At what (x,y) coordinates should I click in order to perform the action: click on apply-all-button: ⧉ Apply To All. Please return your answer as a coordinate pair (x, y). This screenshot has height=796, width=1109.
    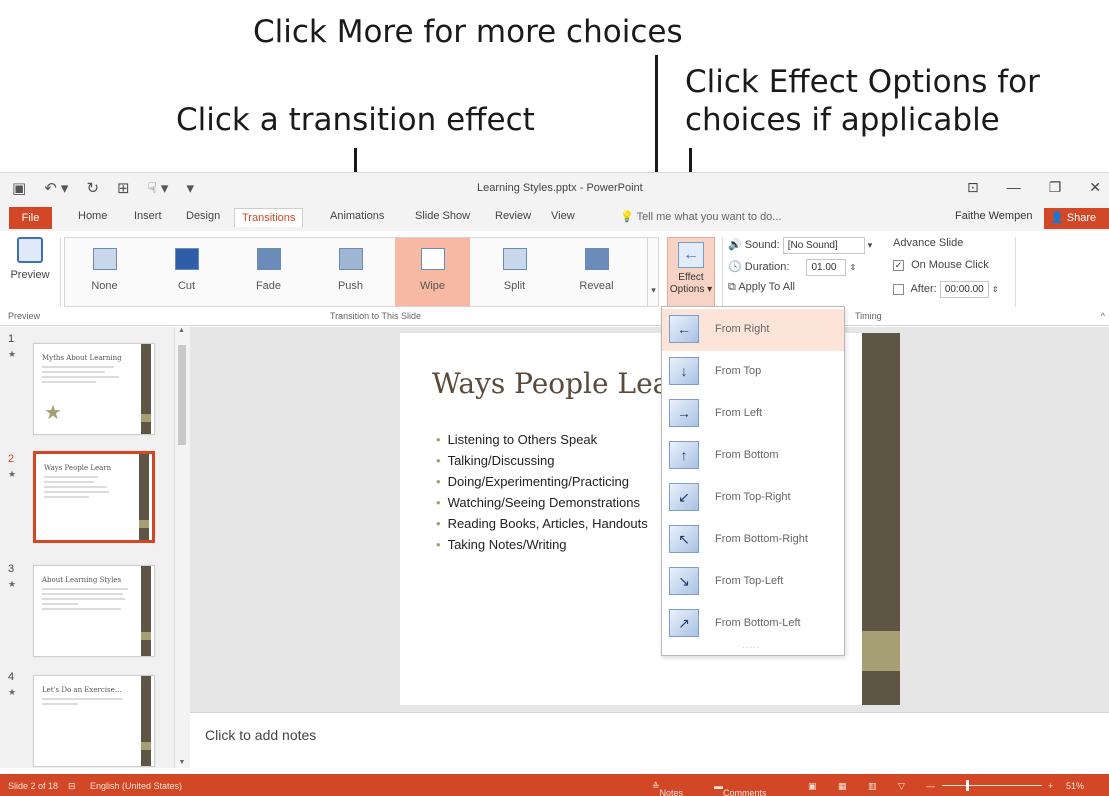
    Looking at the image, I should click on (761, 287).